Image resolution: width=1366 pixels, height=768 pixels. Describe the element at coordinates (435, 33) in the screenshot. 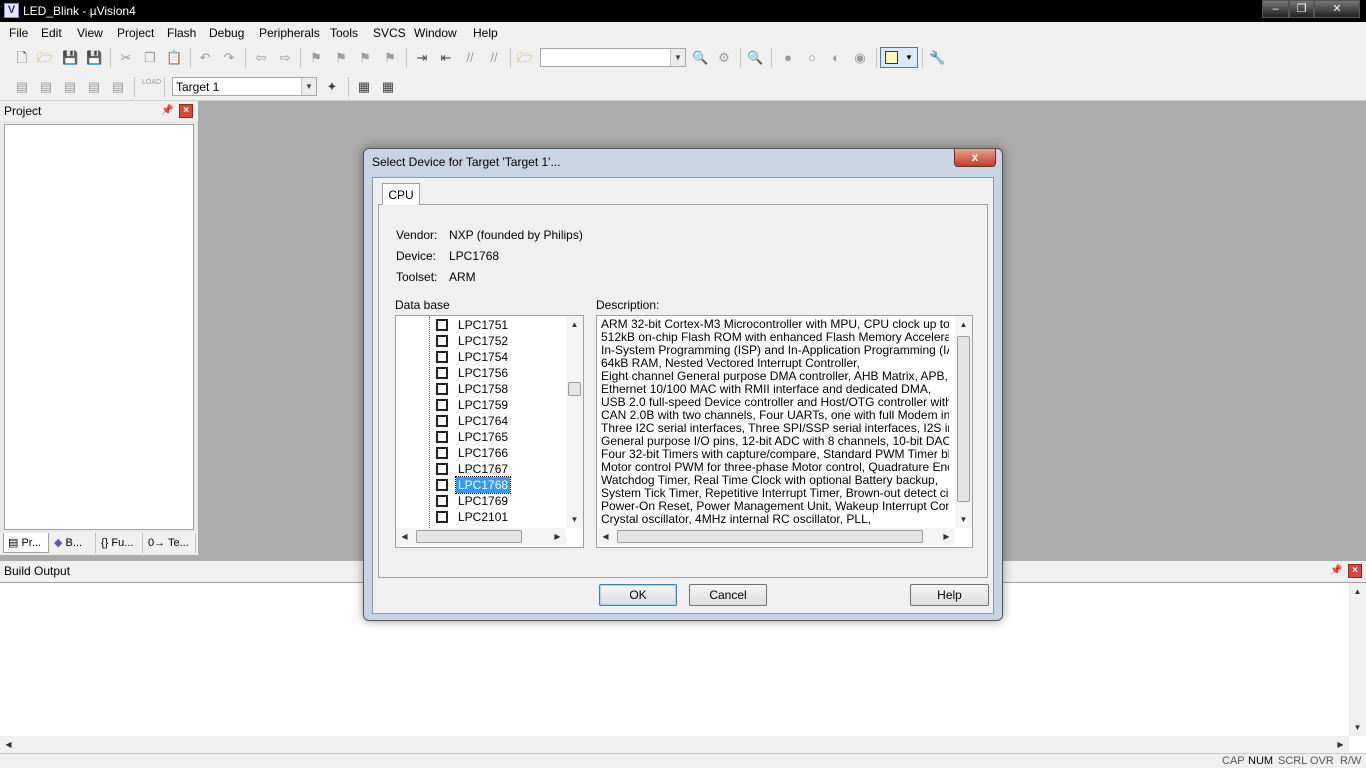

I see `menu-window: Window` at that location.